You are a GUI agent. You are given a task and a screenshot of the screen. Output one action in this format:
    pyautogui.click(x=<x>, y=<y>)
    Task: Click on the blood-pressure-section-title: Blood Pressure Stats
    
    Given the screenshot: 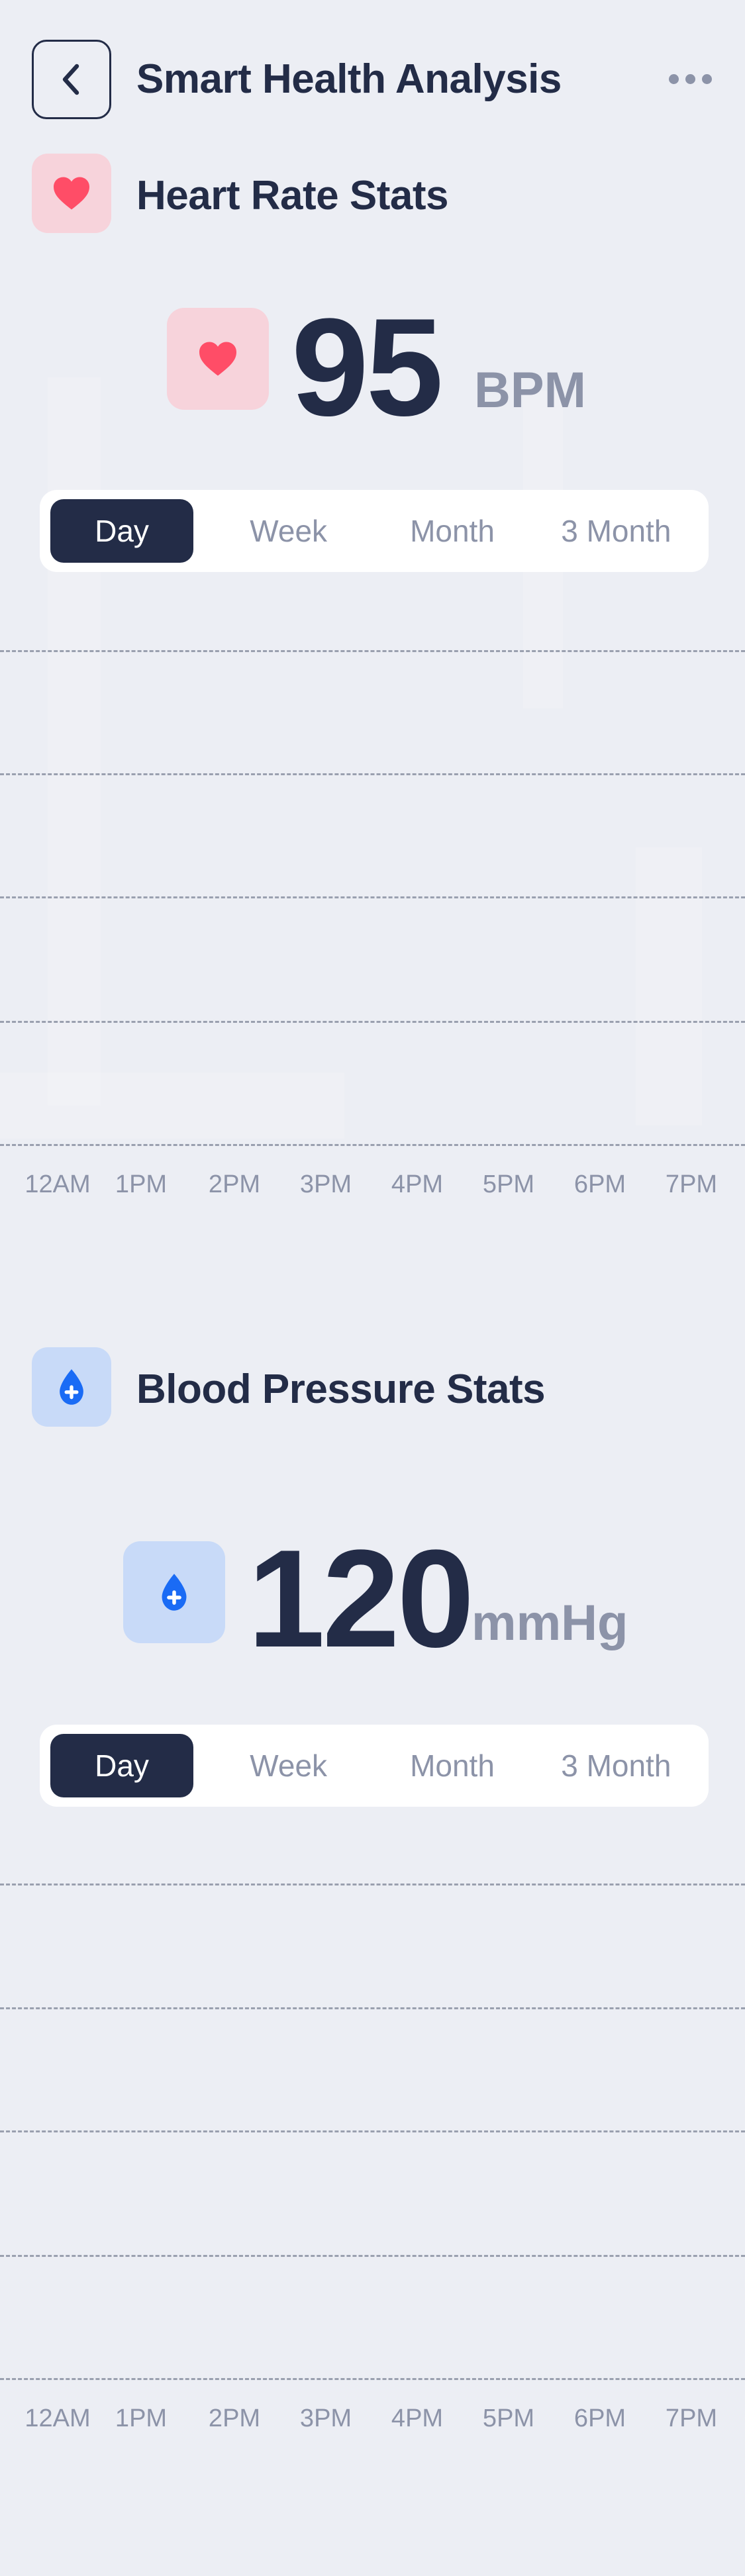 What is the action you would take?
    pyautogui.click(x=341, y=1389)
    